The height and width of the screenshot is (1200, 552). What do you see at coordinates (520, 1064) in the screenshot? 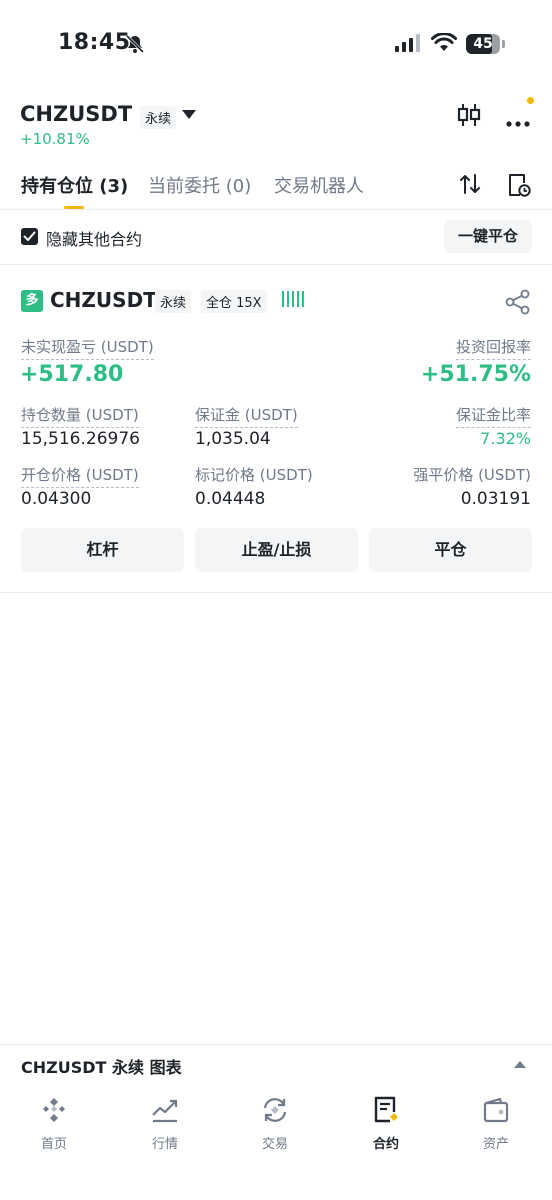
I see `chevron-up-icon` at bounding box center [520, 1064].